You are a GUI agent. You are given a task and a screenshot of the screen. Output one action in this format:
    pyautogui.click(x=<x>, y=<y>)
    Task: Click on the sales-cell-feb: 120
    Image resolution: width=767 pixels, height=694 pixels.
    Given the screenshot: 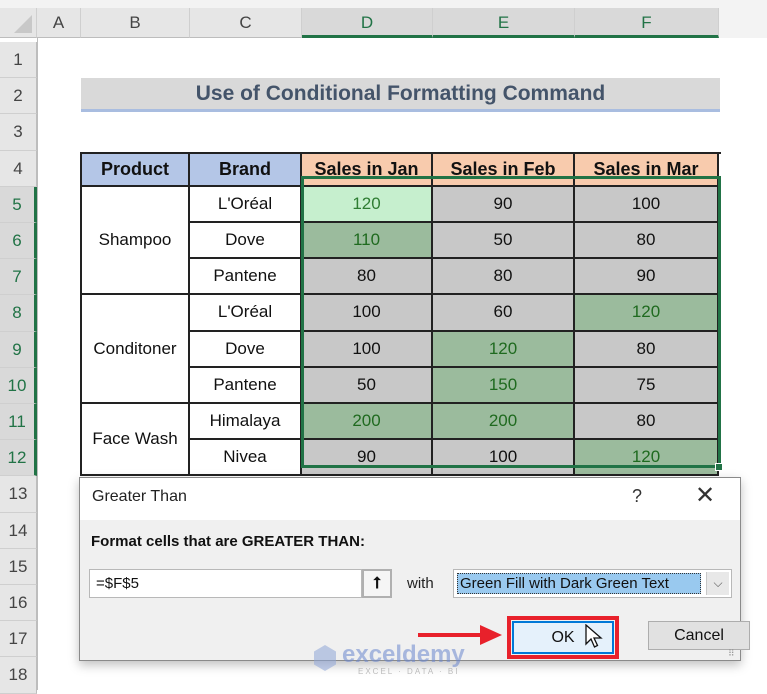 What is the action you would take?
    pyautogui.click(x=504, y=349)
    